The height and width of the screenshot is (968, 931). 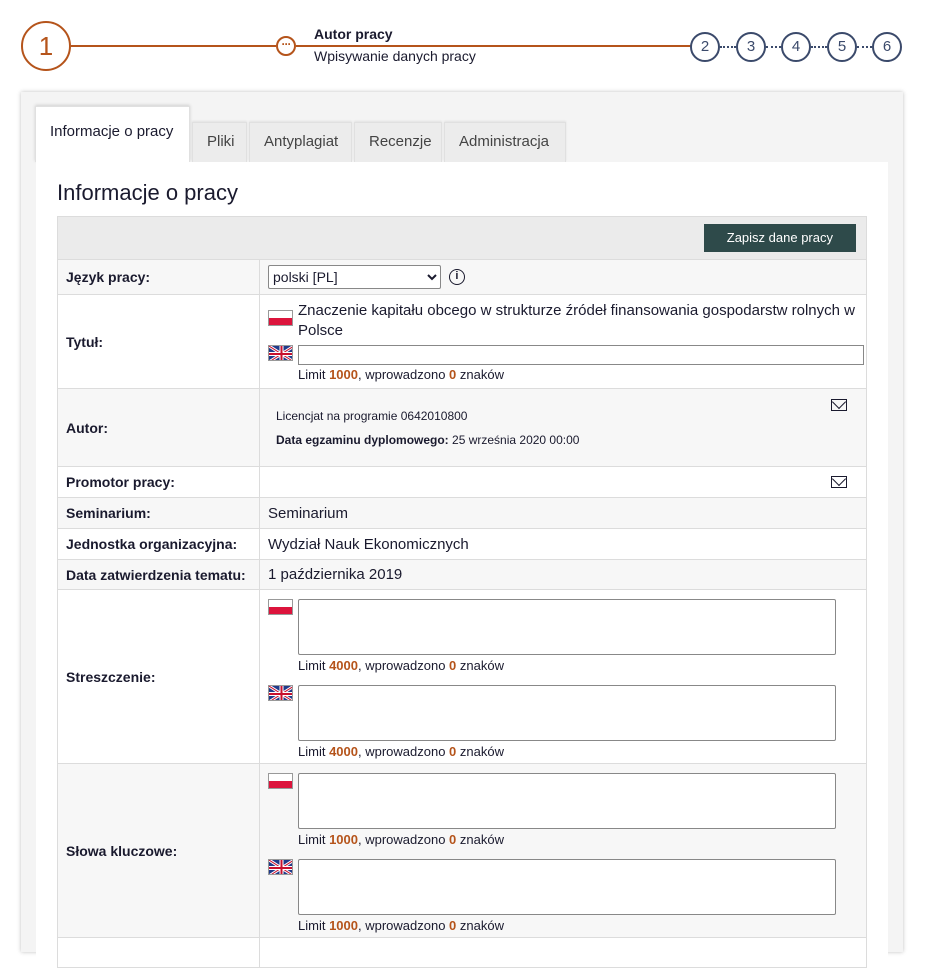 I want to click on tab-pliki: Pliki, so click(x=219, y=142).